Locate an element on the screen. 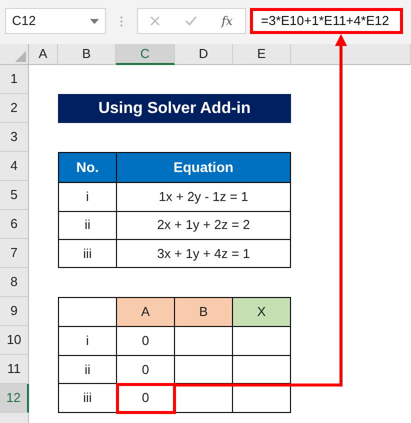 This screenshot has height=423, width=411. insert-function-button: fx is located at coordinates (227, 21).